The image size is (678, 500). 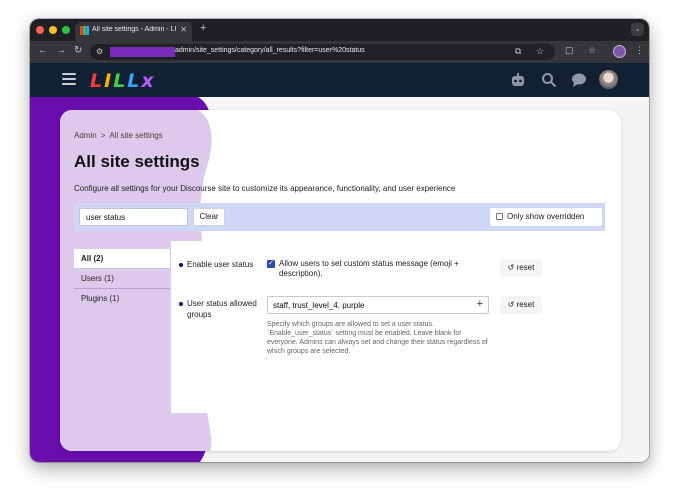 What do you see at coordinates (183, 29) in the screenshot?
I see `close-tab-icon: ✕` at bounding box center [183, 29].